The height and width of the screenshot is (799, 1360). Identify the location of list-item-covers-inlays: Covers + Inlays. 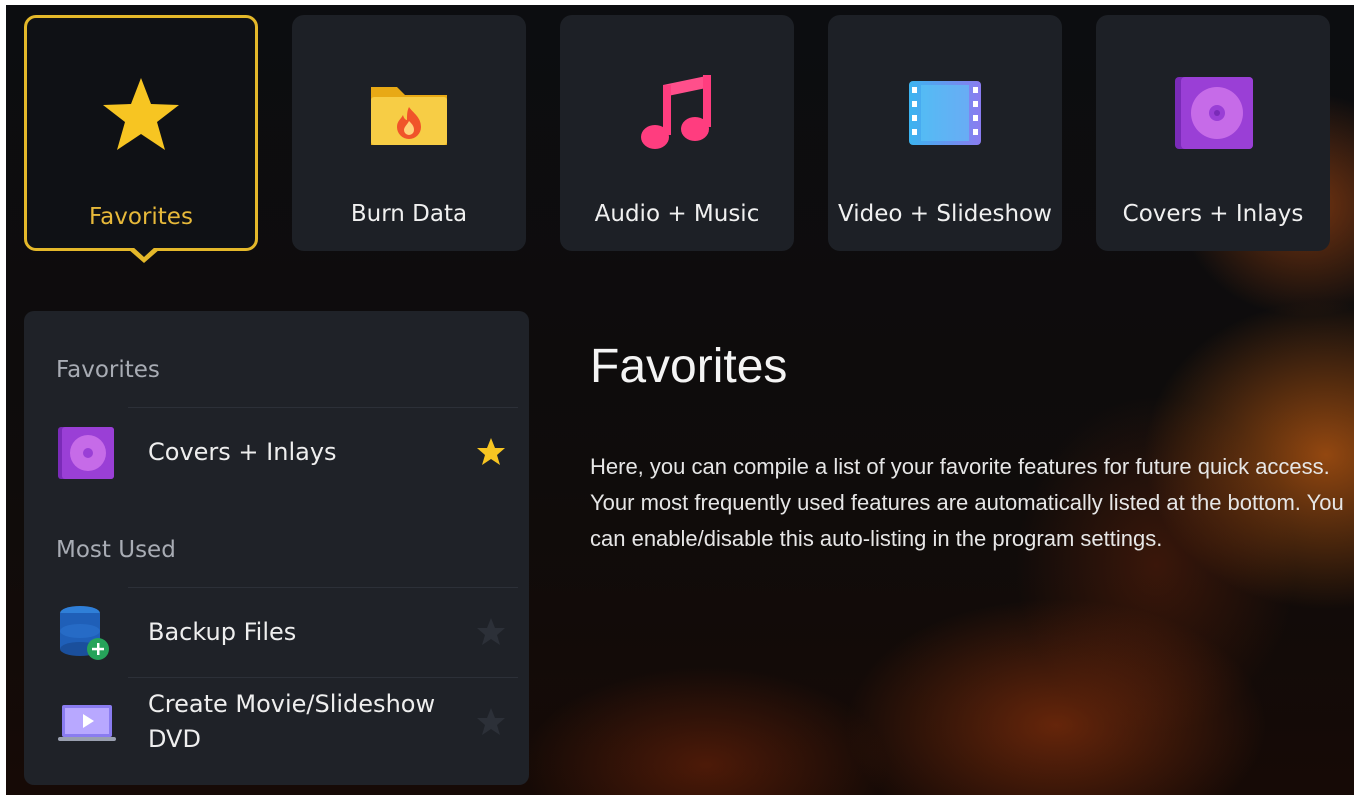
(287, 452).